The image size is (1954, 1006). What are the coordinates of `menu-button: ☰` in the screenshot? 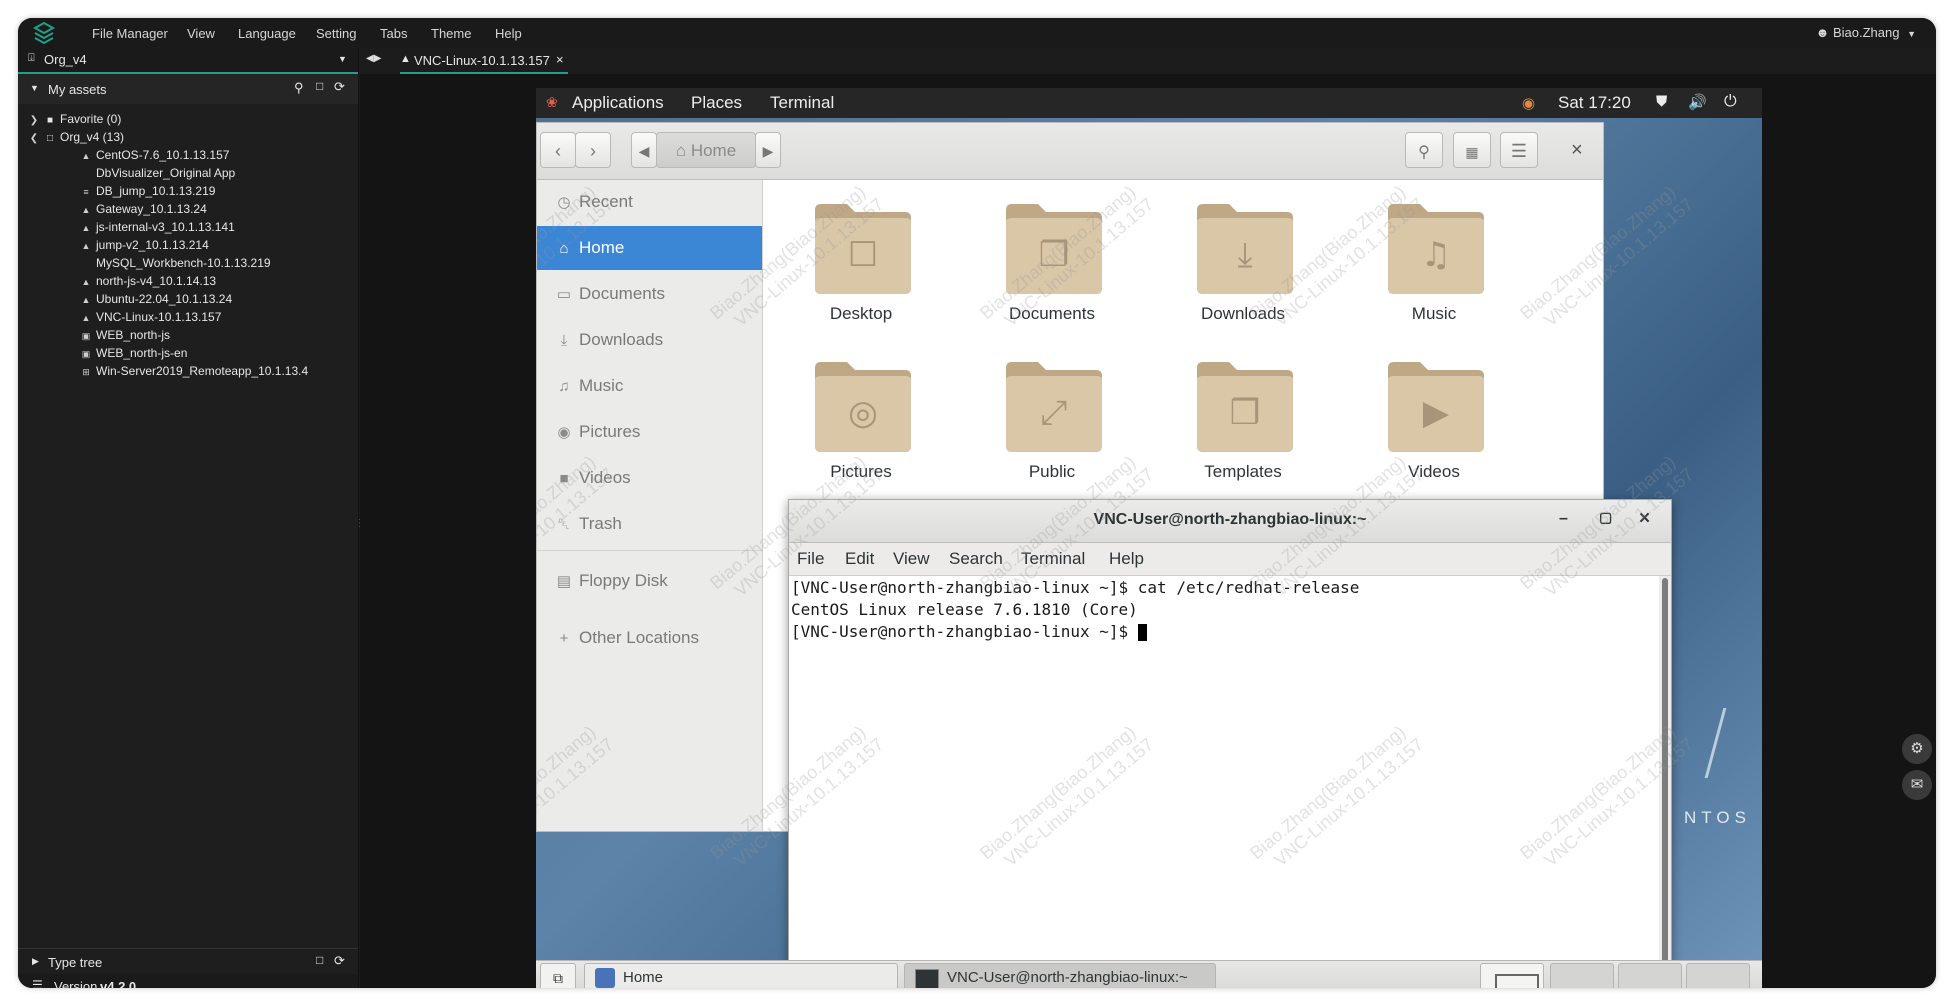 It's located at (1519, 150).